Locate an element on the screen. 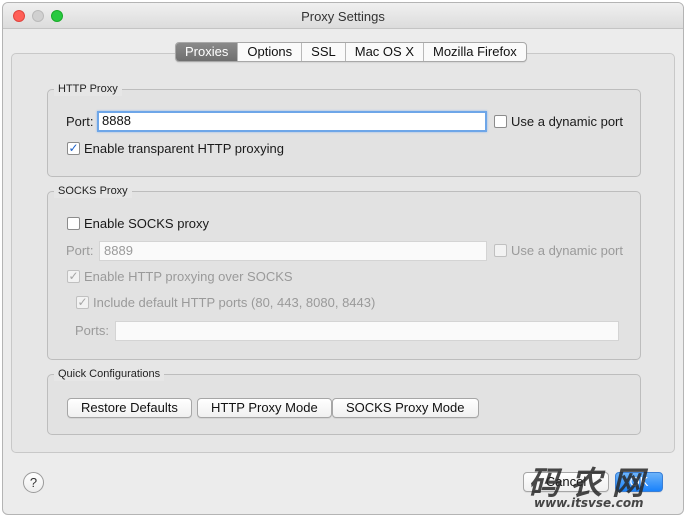  tab-mozilla-firefox: Mozilla Firefox is located at coordinates (475, 52).